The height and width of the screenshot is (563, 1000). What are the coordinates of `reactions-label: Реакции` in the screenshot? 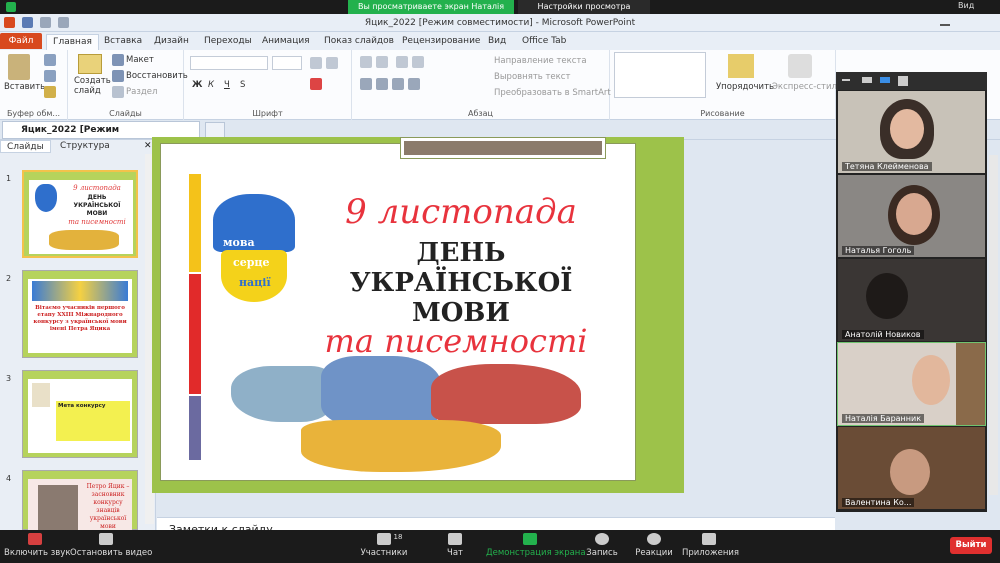 It's located at (654, 553).